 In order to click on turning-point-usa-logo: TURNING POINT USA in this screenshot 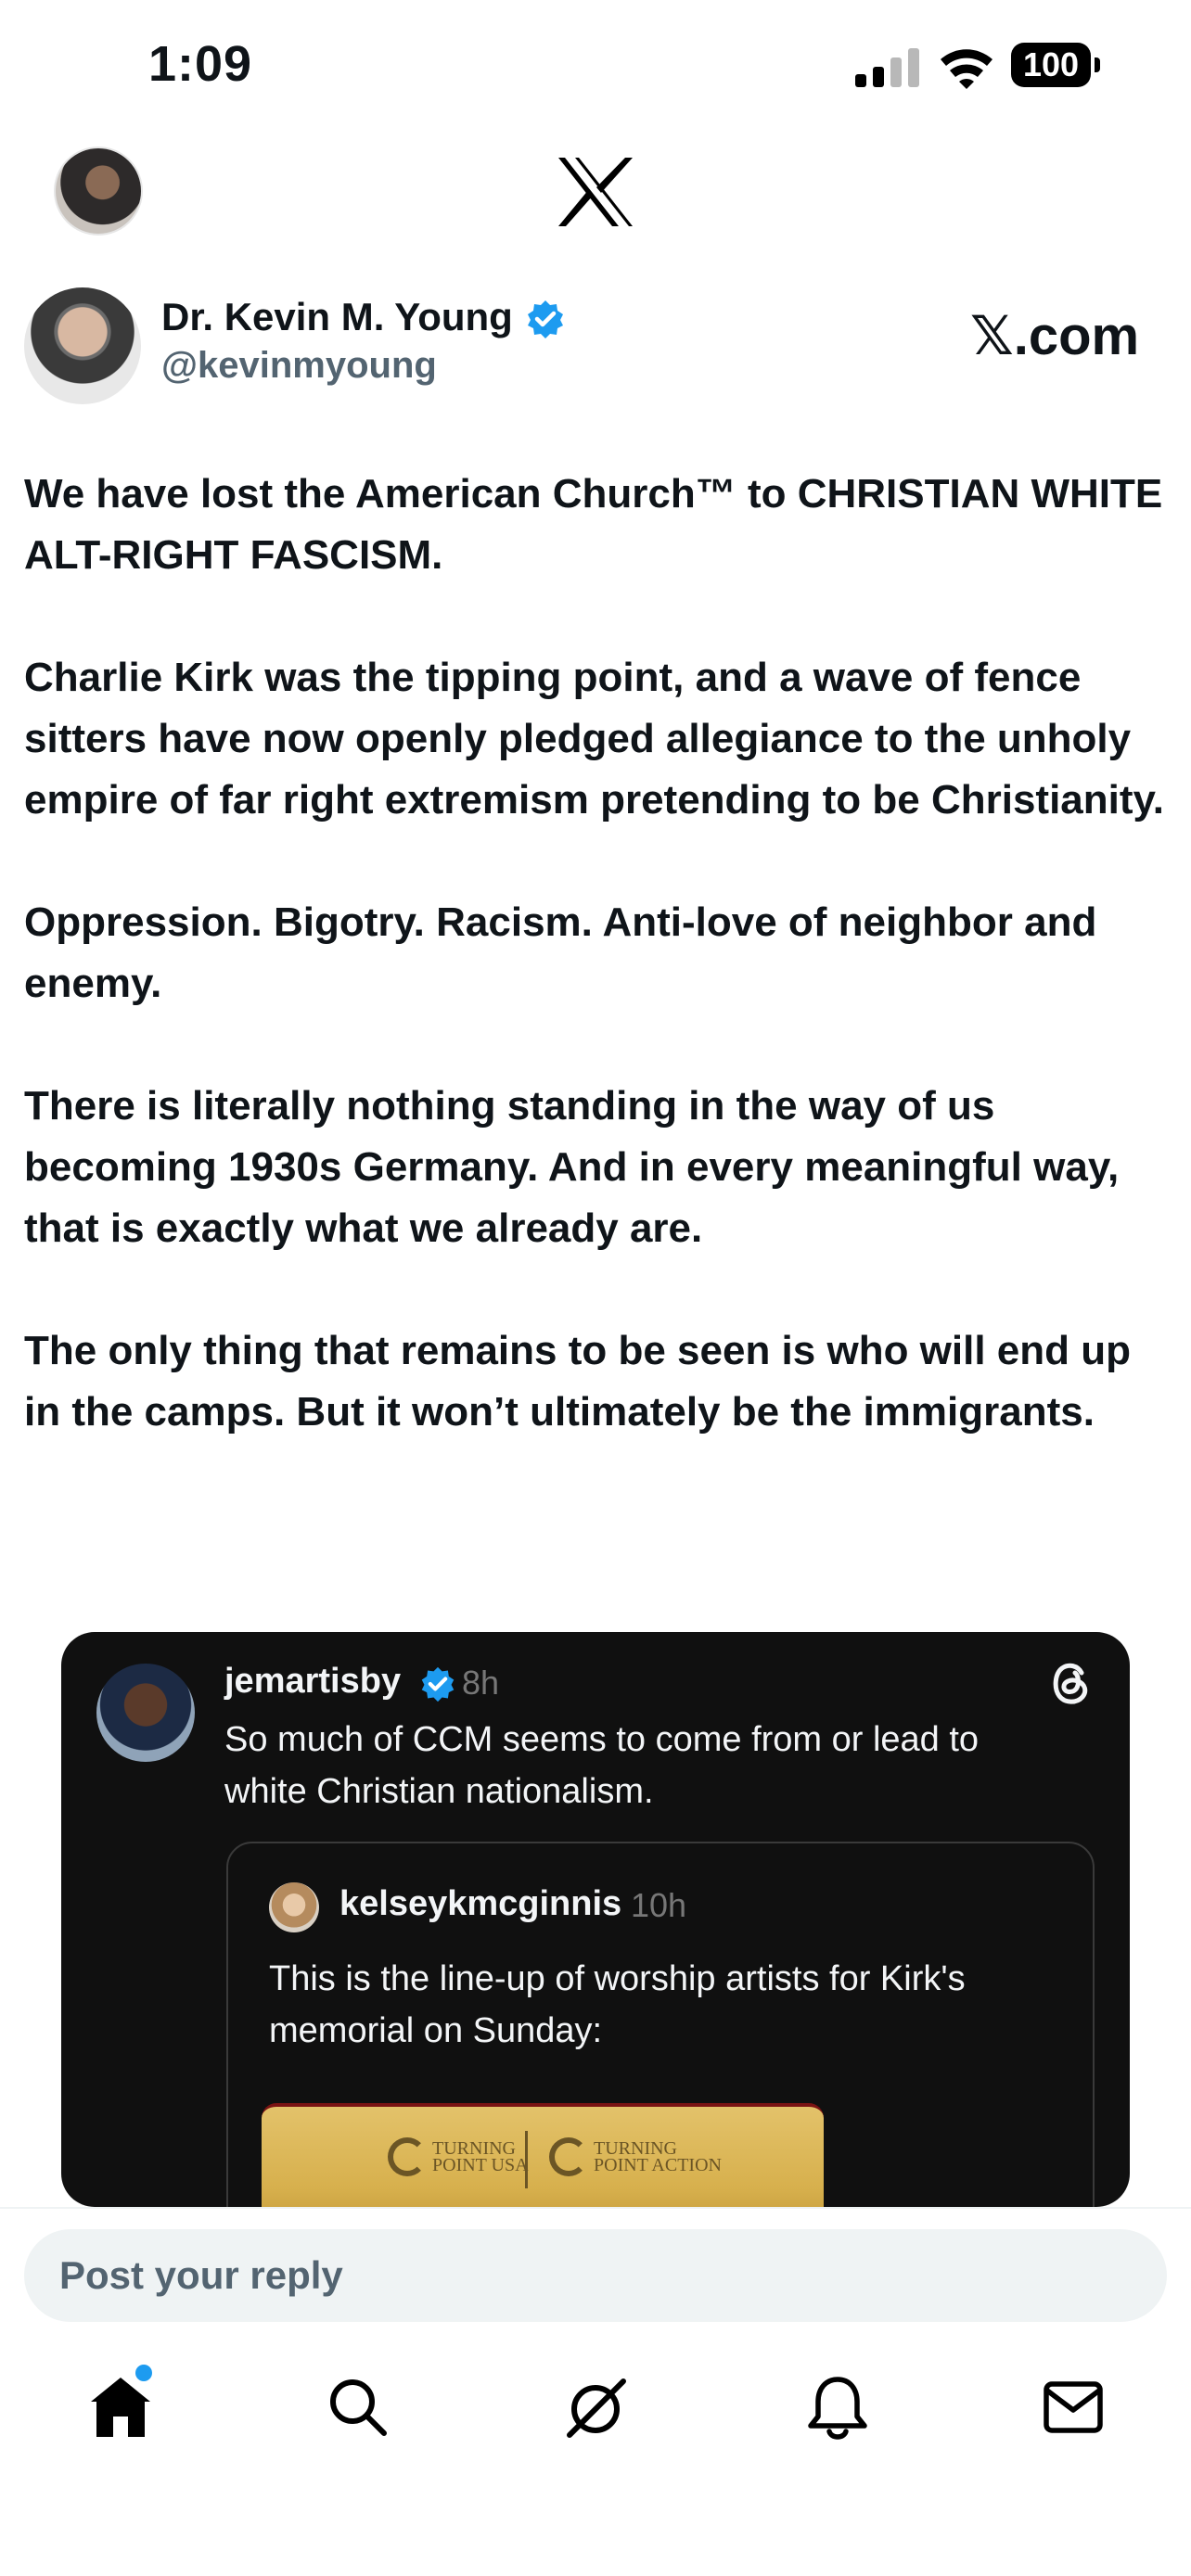, I will do `click(458, 2157)`.